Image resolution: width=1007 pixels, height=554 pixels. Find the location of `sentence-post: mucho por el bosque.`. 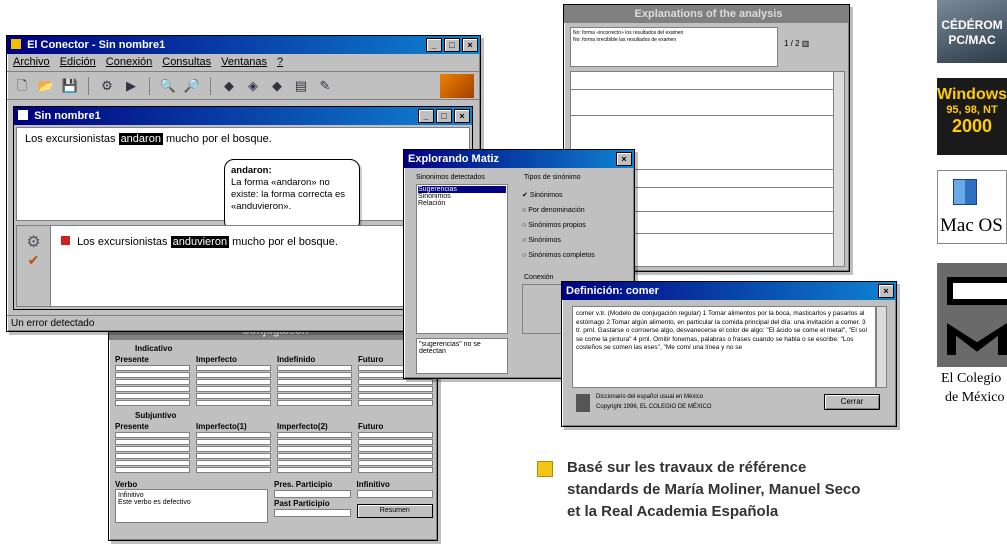

sentence-post: mucho por el bosque. is located at coordinates (219, 139).